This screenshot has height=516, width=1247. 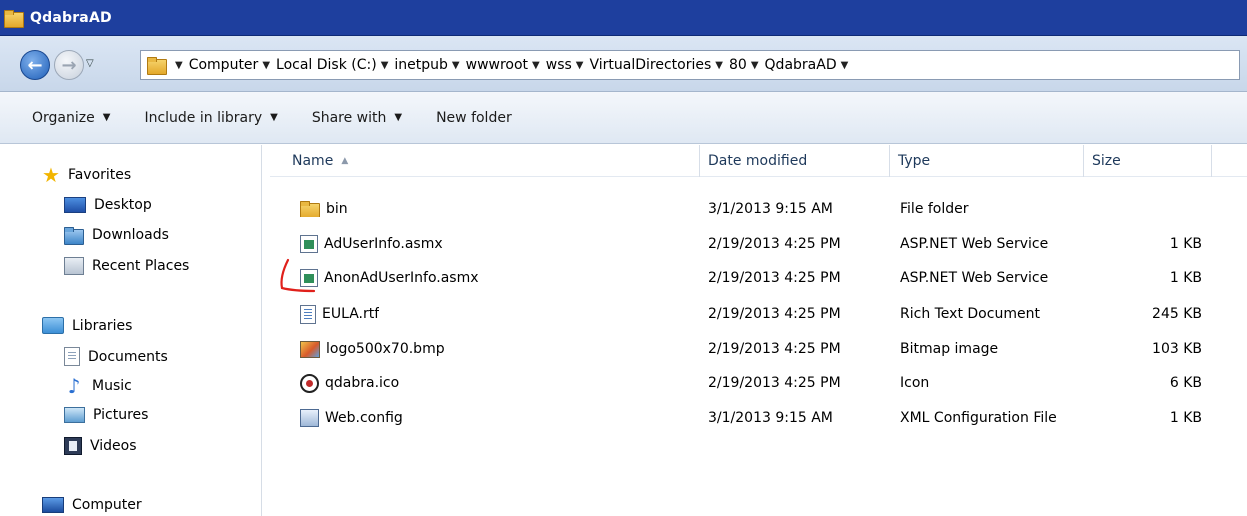 What do you see at coordinates (71, 118) in the screenshot?
I see `organize-button: Organize ▼` at bounding box center [71, 118].